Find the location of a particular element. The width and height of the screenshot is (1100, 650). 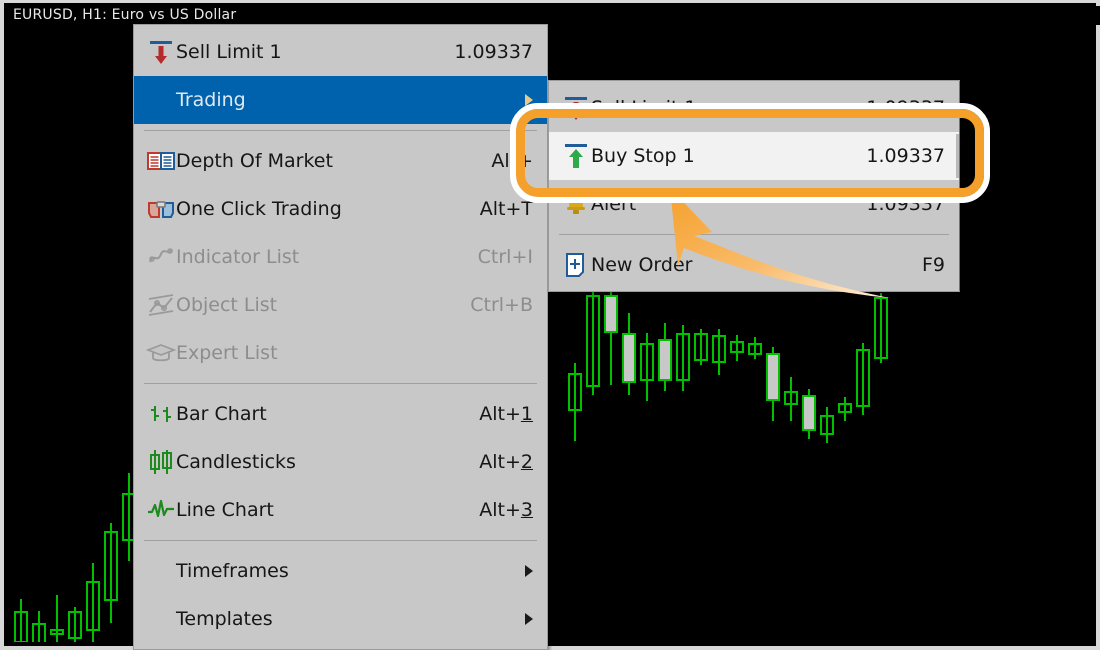

submenu-shadow is located at coordinates (960, 186).